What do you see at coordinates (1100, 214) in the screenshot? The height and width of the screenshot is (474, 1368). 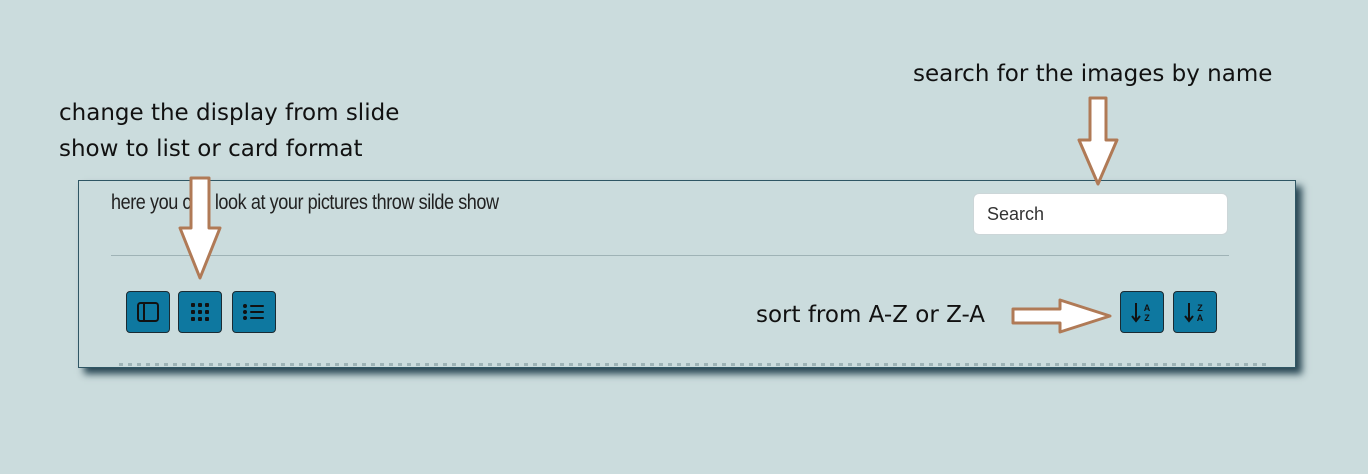 I see `search-input` at bounding box center [1100, 214].